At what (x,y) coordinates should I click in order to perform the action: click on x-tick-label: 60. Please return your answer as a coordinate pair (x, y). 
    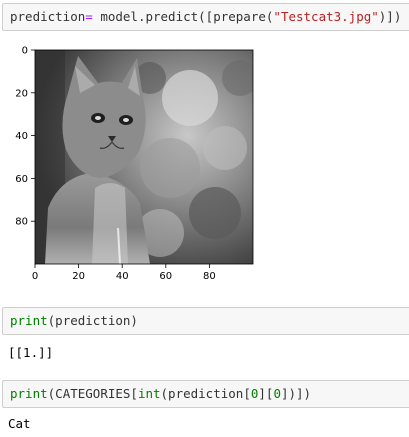
    Looking at the image, I should click on (165, 276).